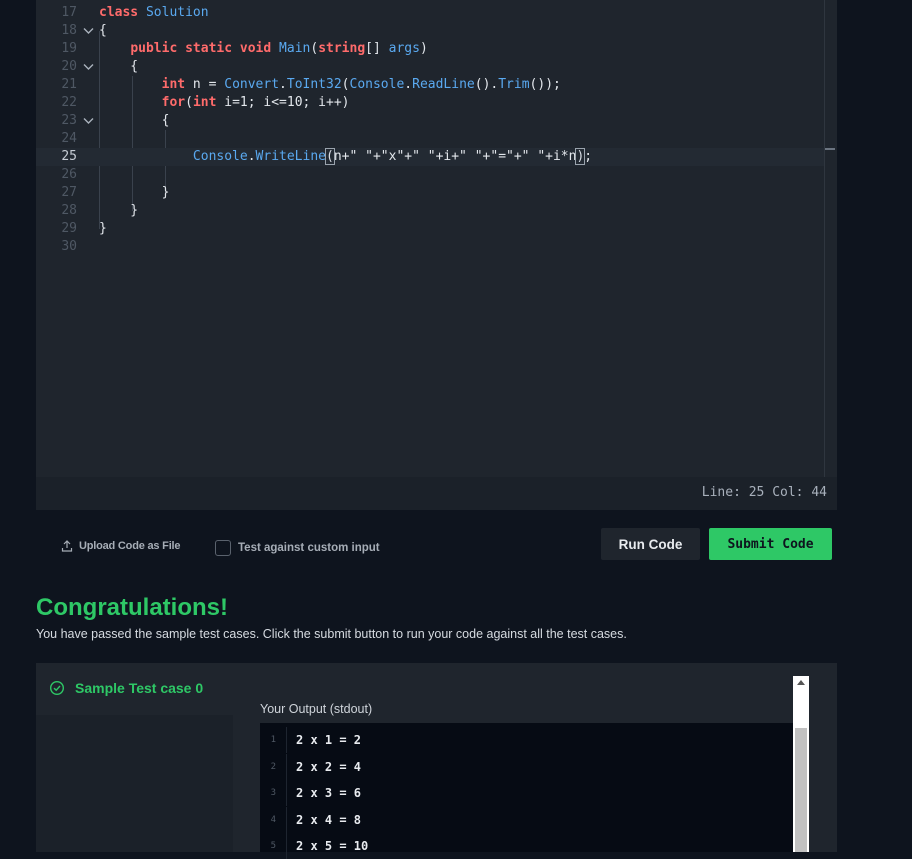 This screenshot has height=859, width=912. Describe the element at coordinates (223, 548) in the screenshot. I see `custom-input-checkbox` at that location.